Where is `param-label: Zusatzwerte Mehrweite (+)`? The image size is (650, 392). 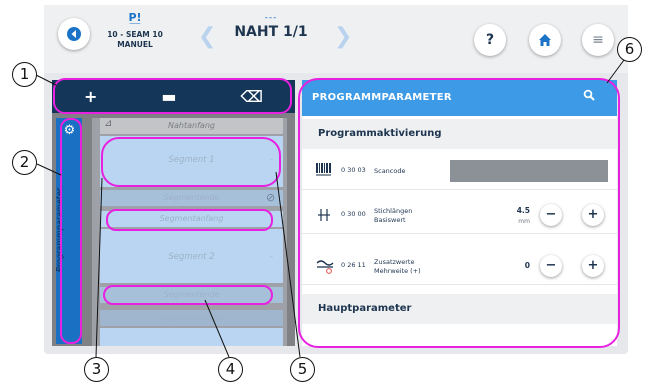 param-label: Zusatzwerte Mehrweite (+) is located at coordinates (397, 266).